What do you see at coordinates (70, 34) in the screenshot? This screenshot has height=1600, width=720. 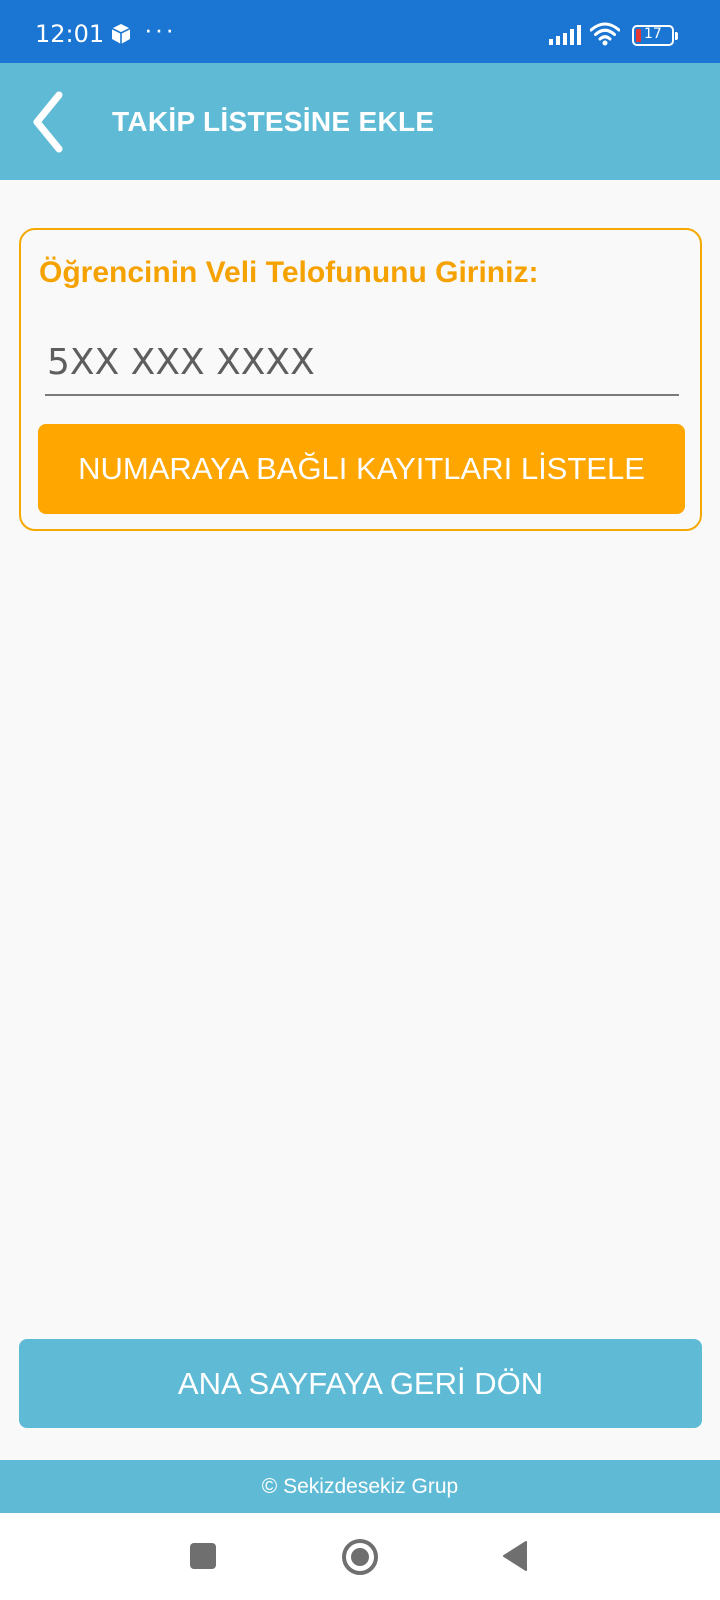 I see `status-time: 12:01` at bounding box center [70, 34].